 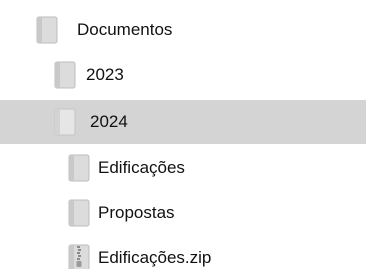 I want to click on tree-item-edificacoes-zip: Edificações.zip, so click(x=183, y=252).